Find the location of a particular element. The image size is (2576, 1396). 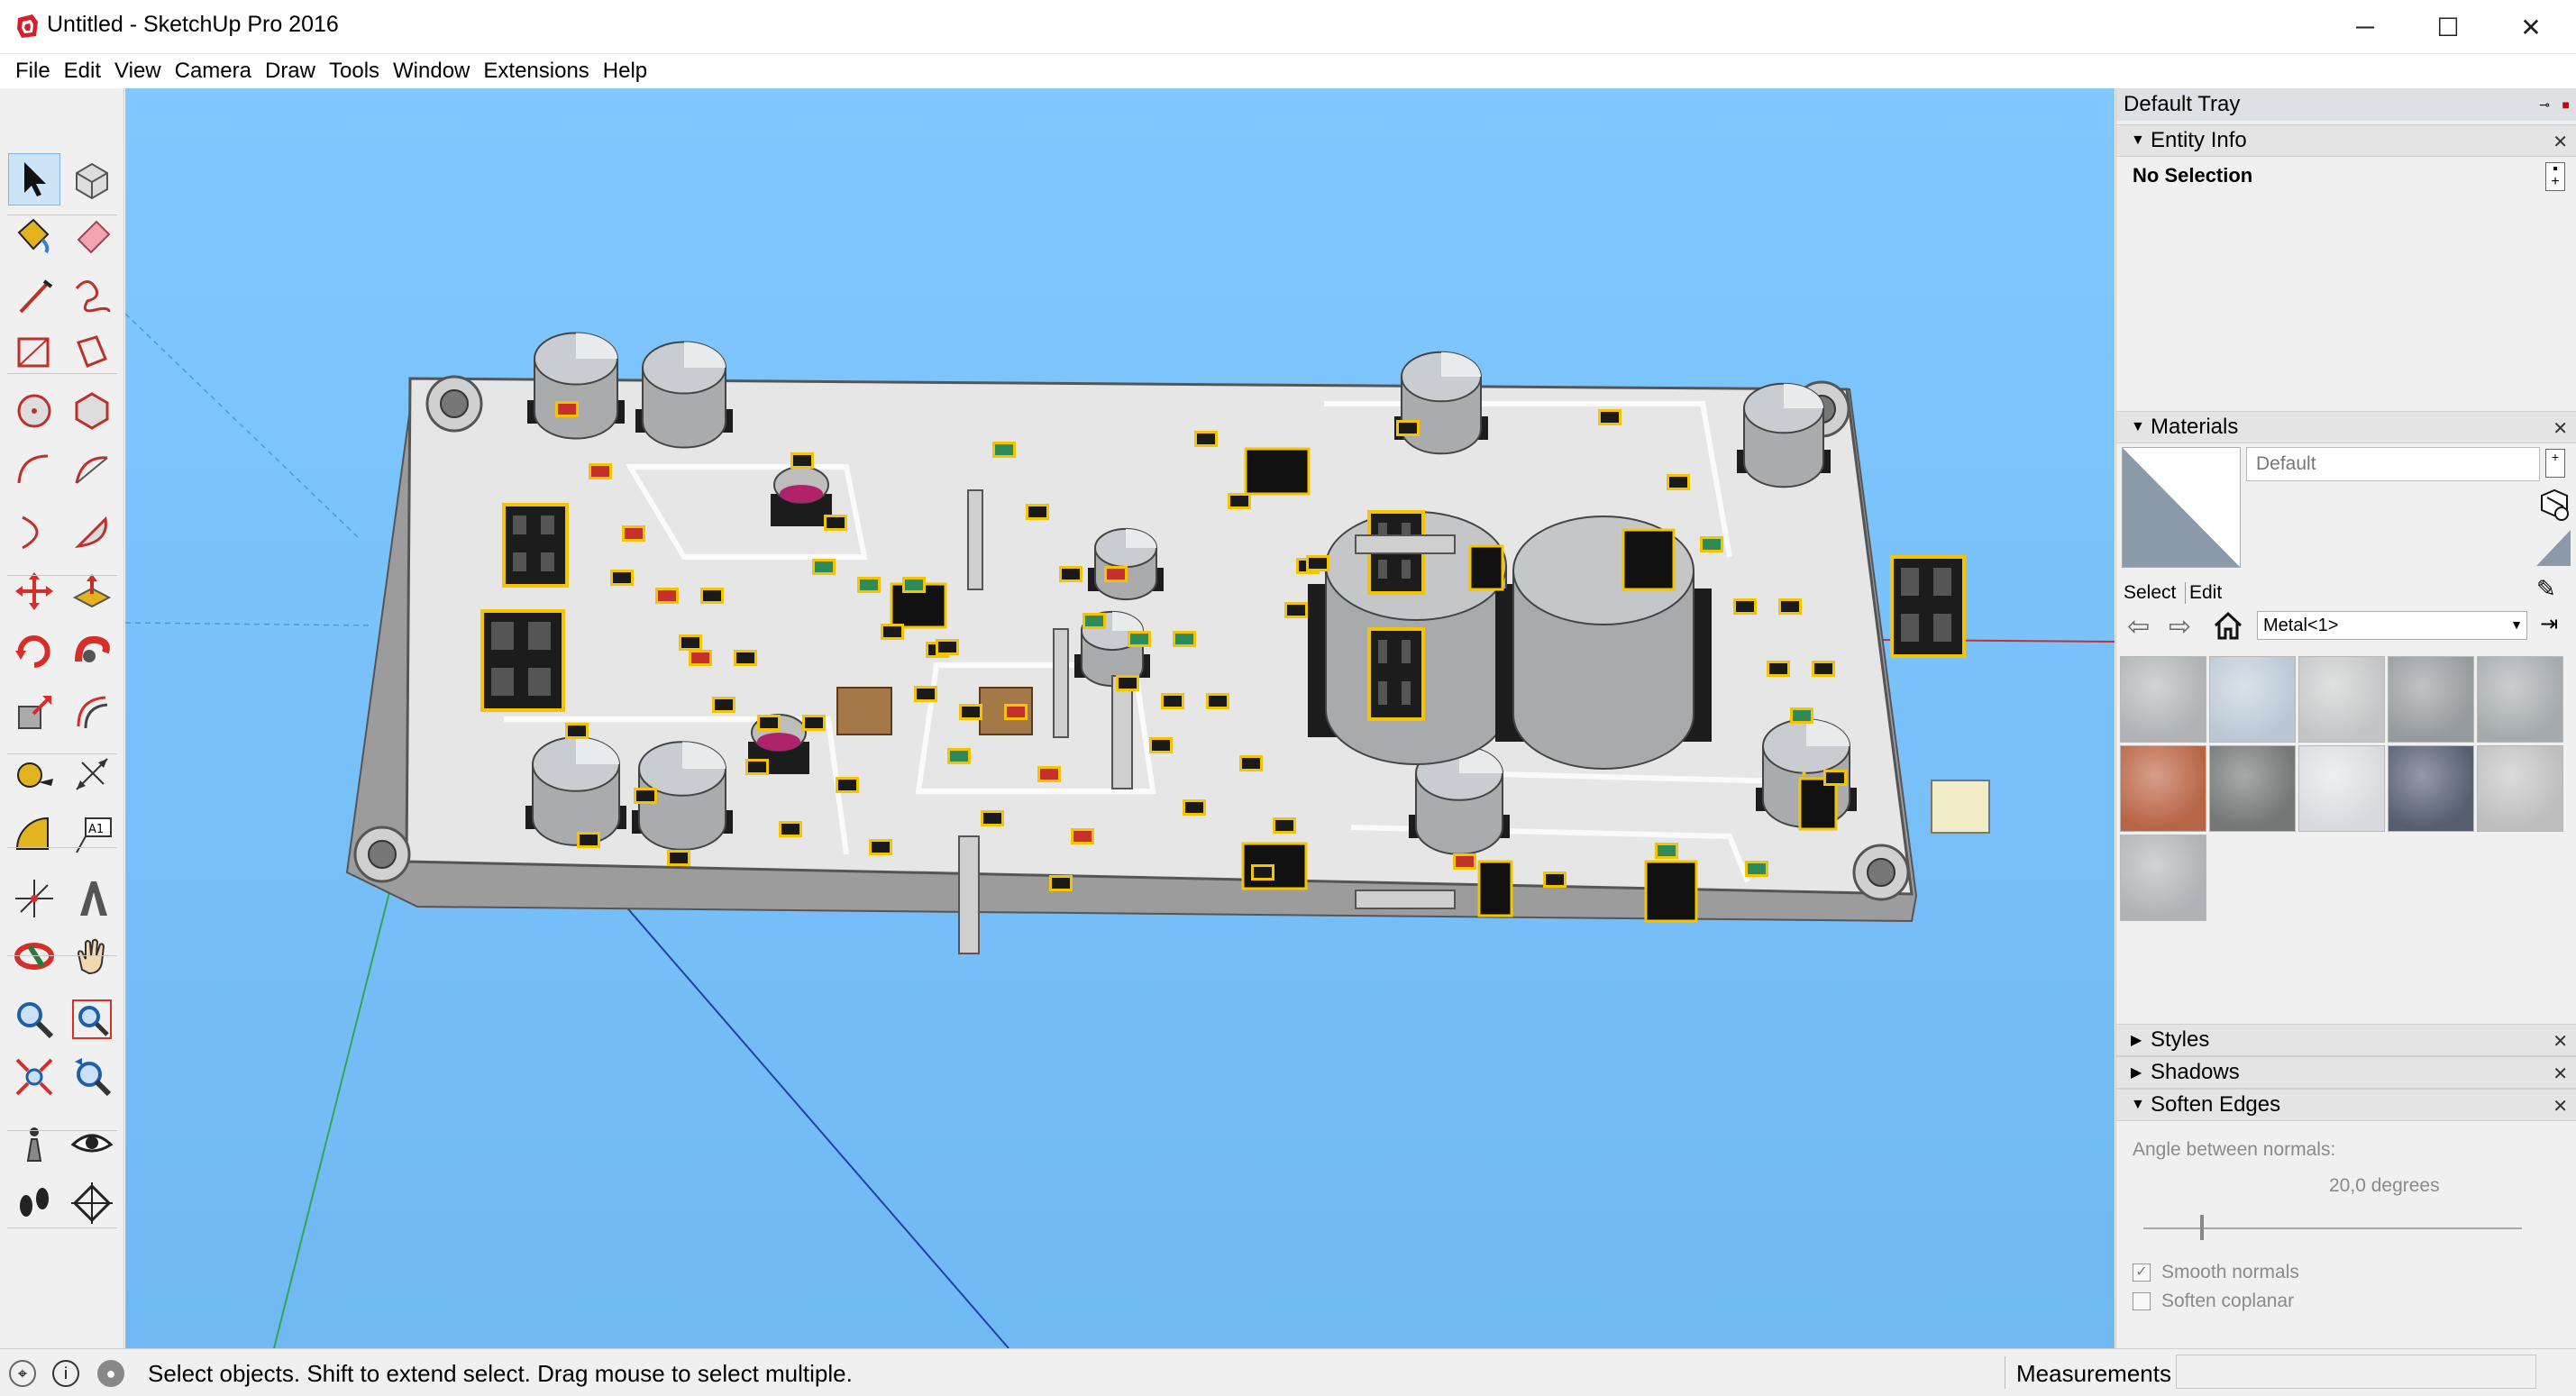

arc-tool is located at coordinates (34, 470).